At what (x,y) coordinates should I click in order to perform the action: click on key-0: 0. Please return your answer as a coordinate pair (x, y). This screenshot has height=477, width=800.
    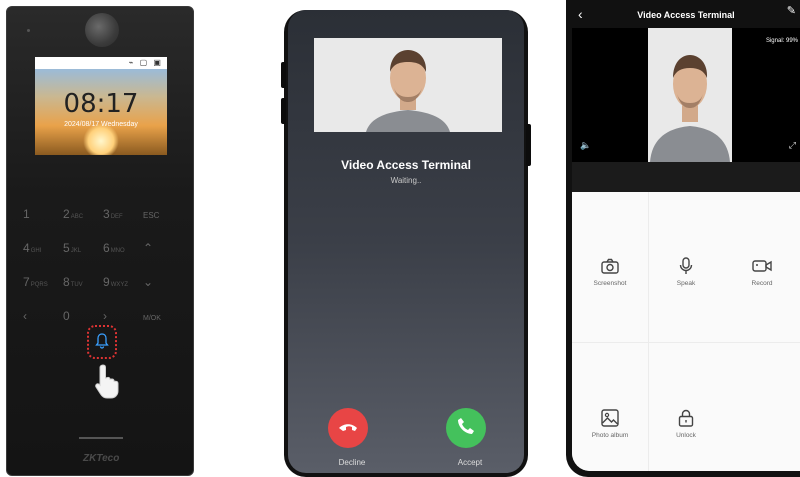
    Looking at the image, I should click on (83, 316).